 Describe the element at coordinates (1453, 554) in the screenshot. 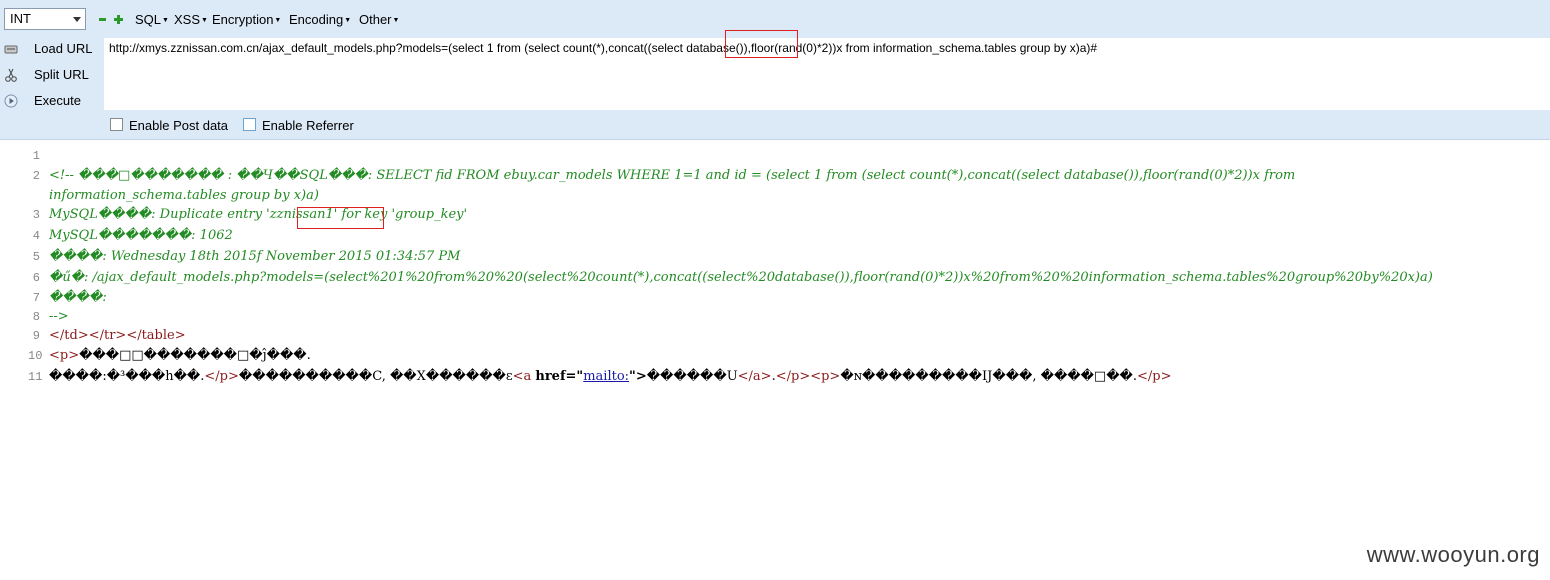

I see `watermark: www.wooyun.org` at that location.